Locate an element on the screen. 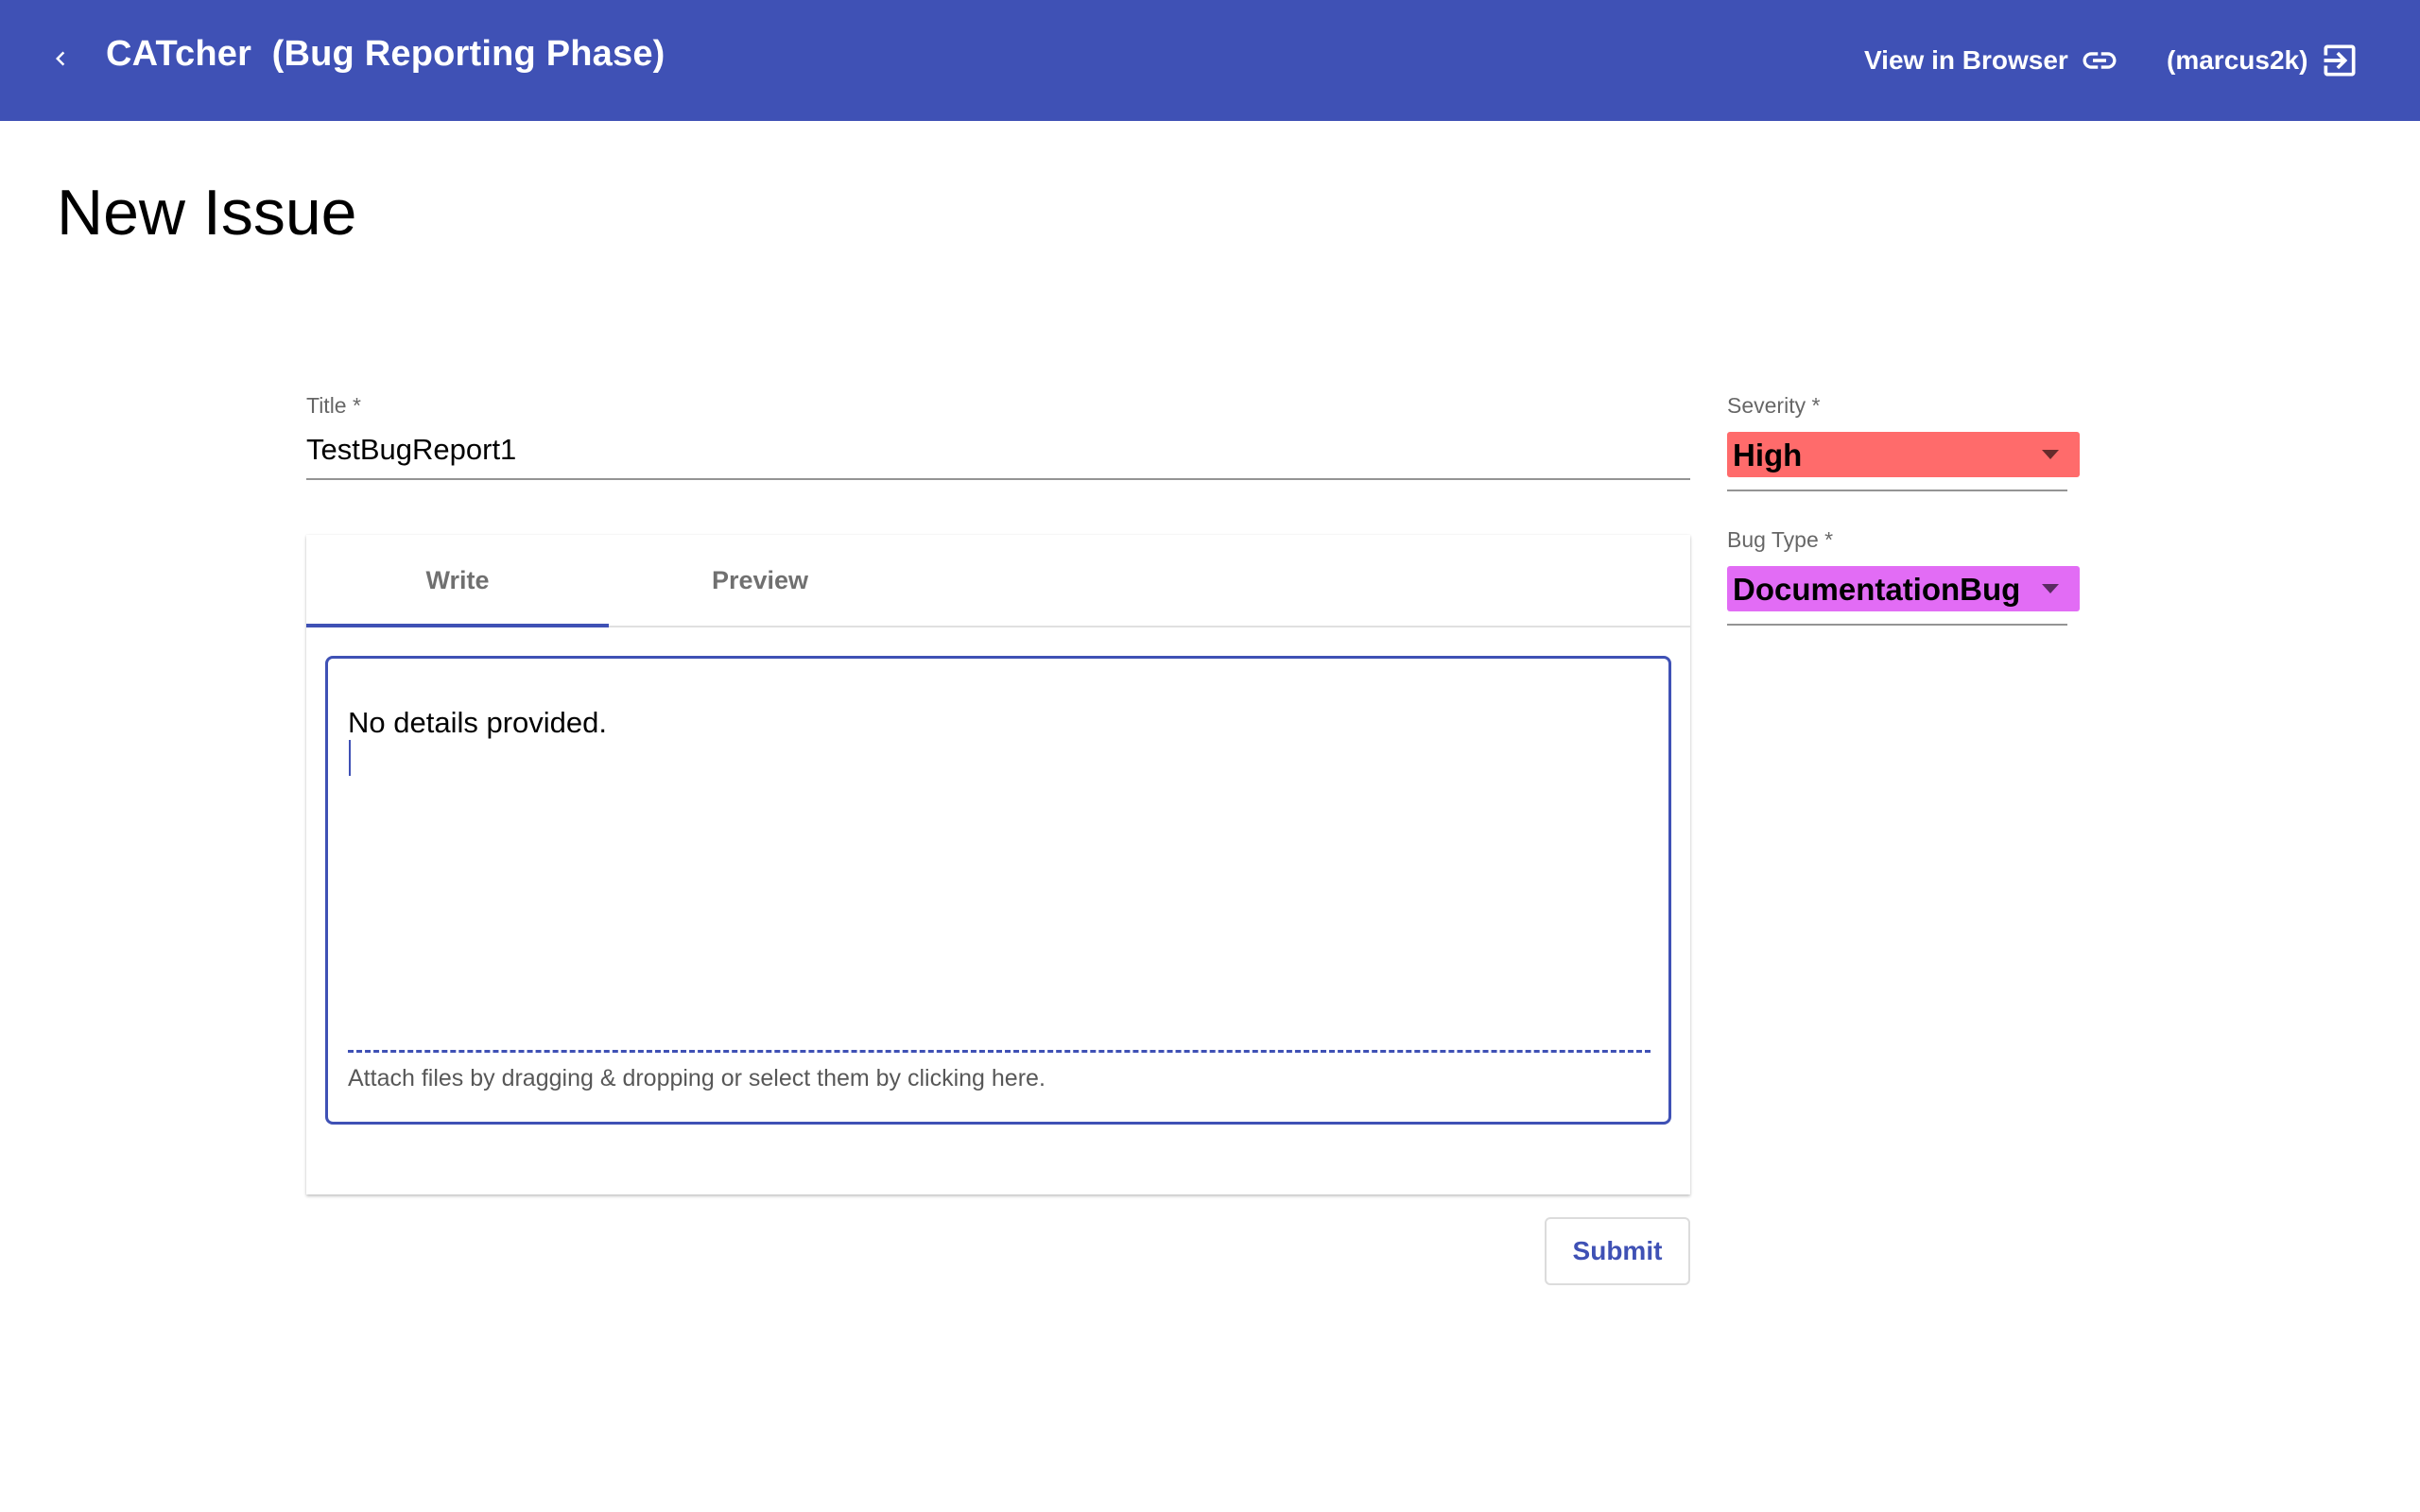 This screenshot has height=1512, width=2420. submit-button: Submit is located at coordinates (1617, 1251).